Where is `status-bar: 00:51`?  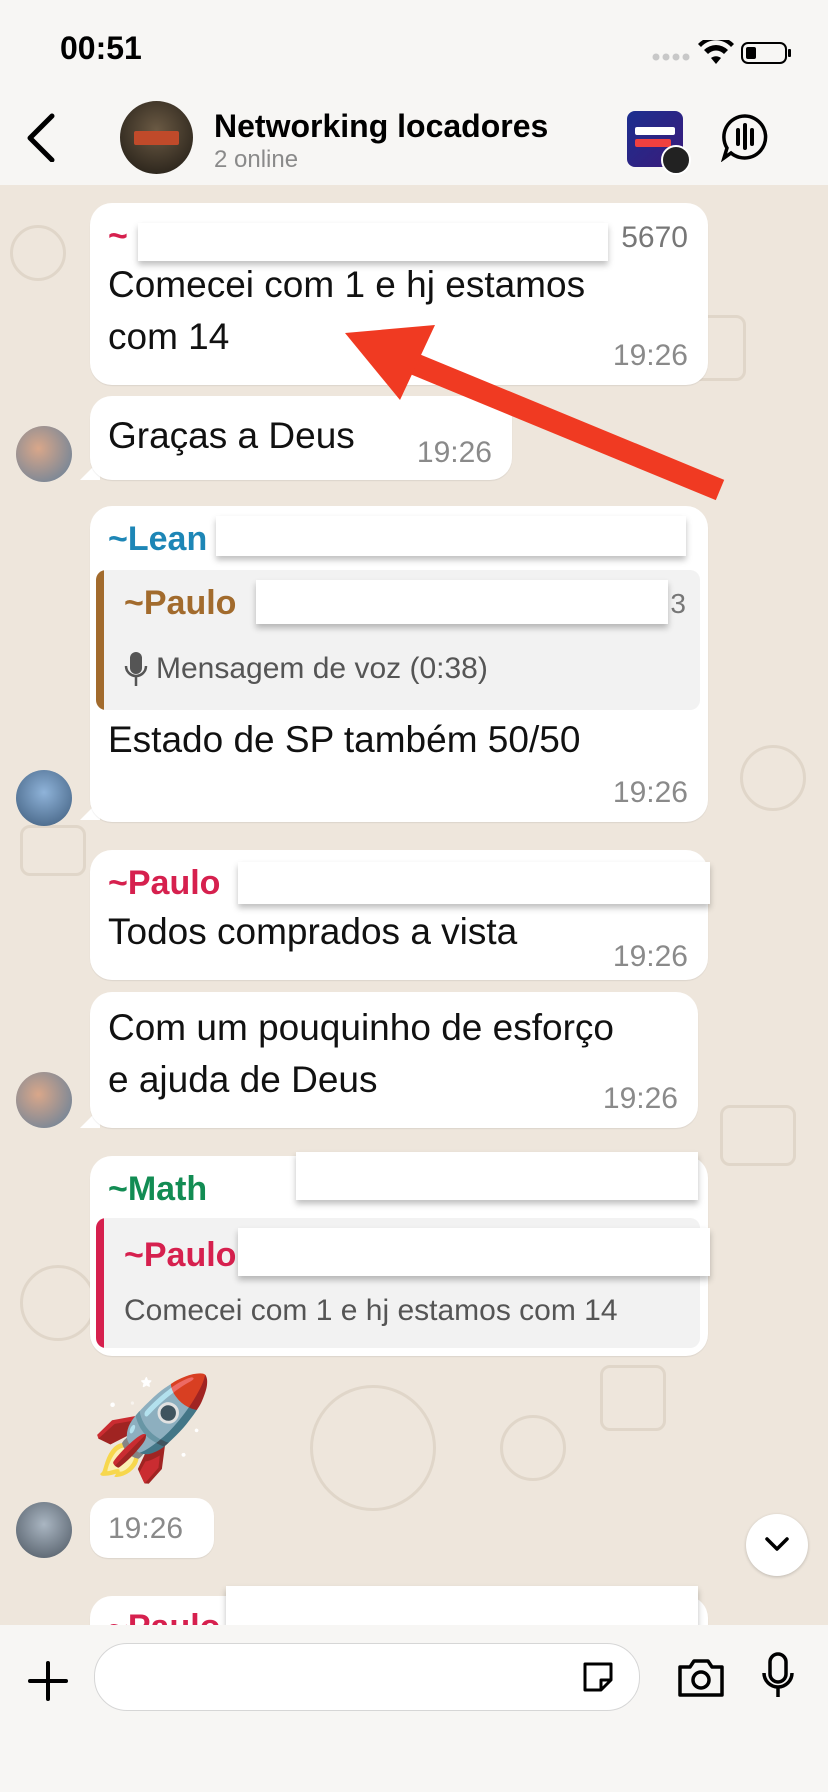 status-bar: 00:51 is located at coordinates (414, 45).